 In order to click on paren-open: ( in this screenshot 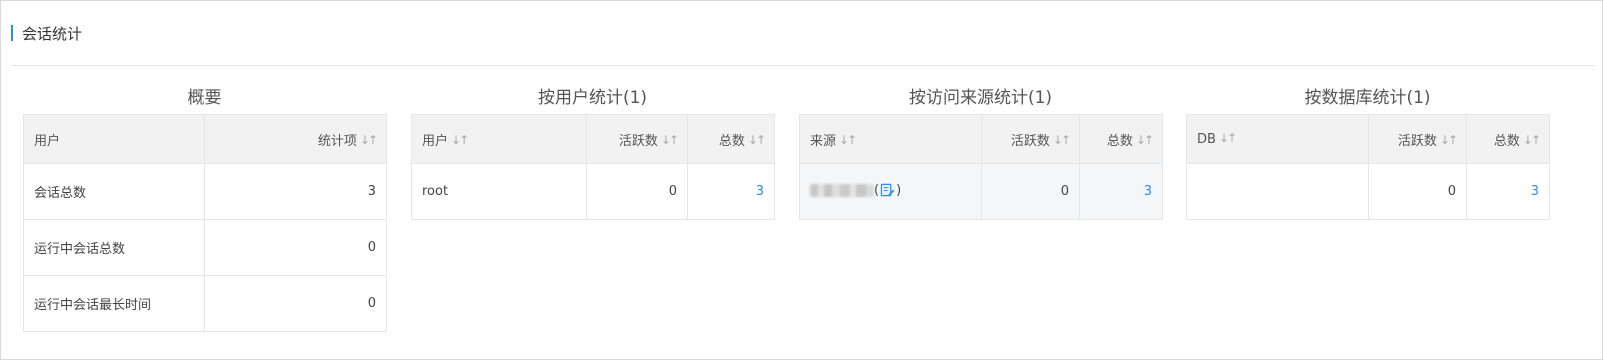, I will do `click(877, 190)`.